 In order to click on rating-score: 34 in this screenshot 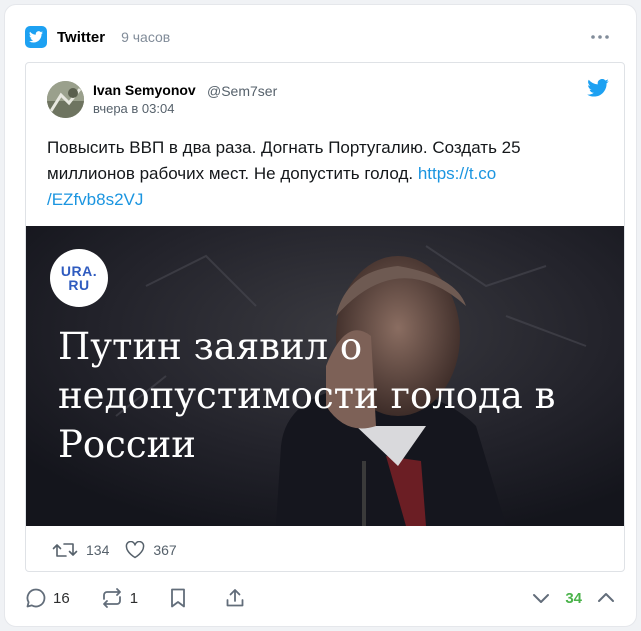, I will do `click(573, 598)`.